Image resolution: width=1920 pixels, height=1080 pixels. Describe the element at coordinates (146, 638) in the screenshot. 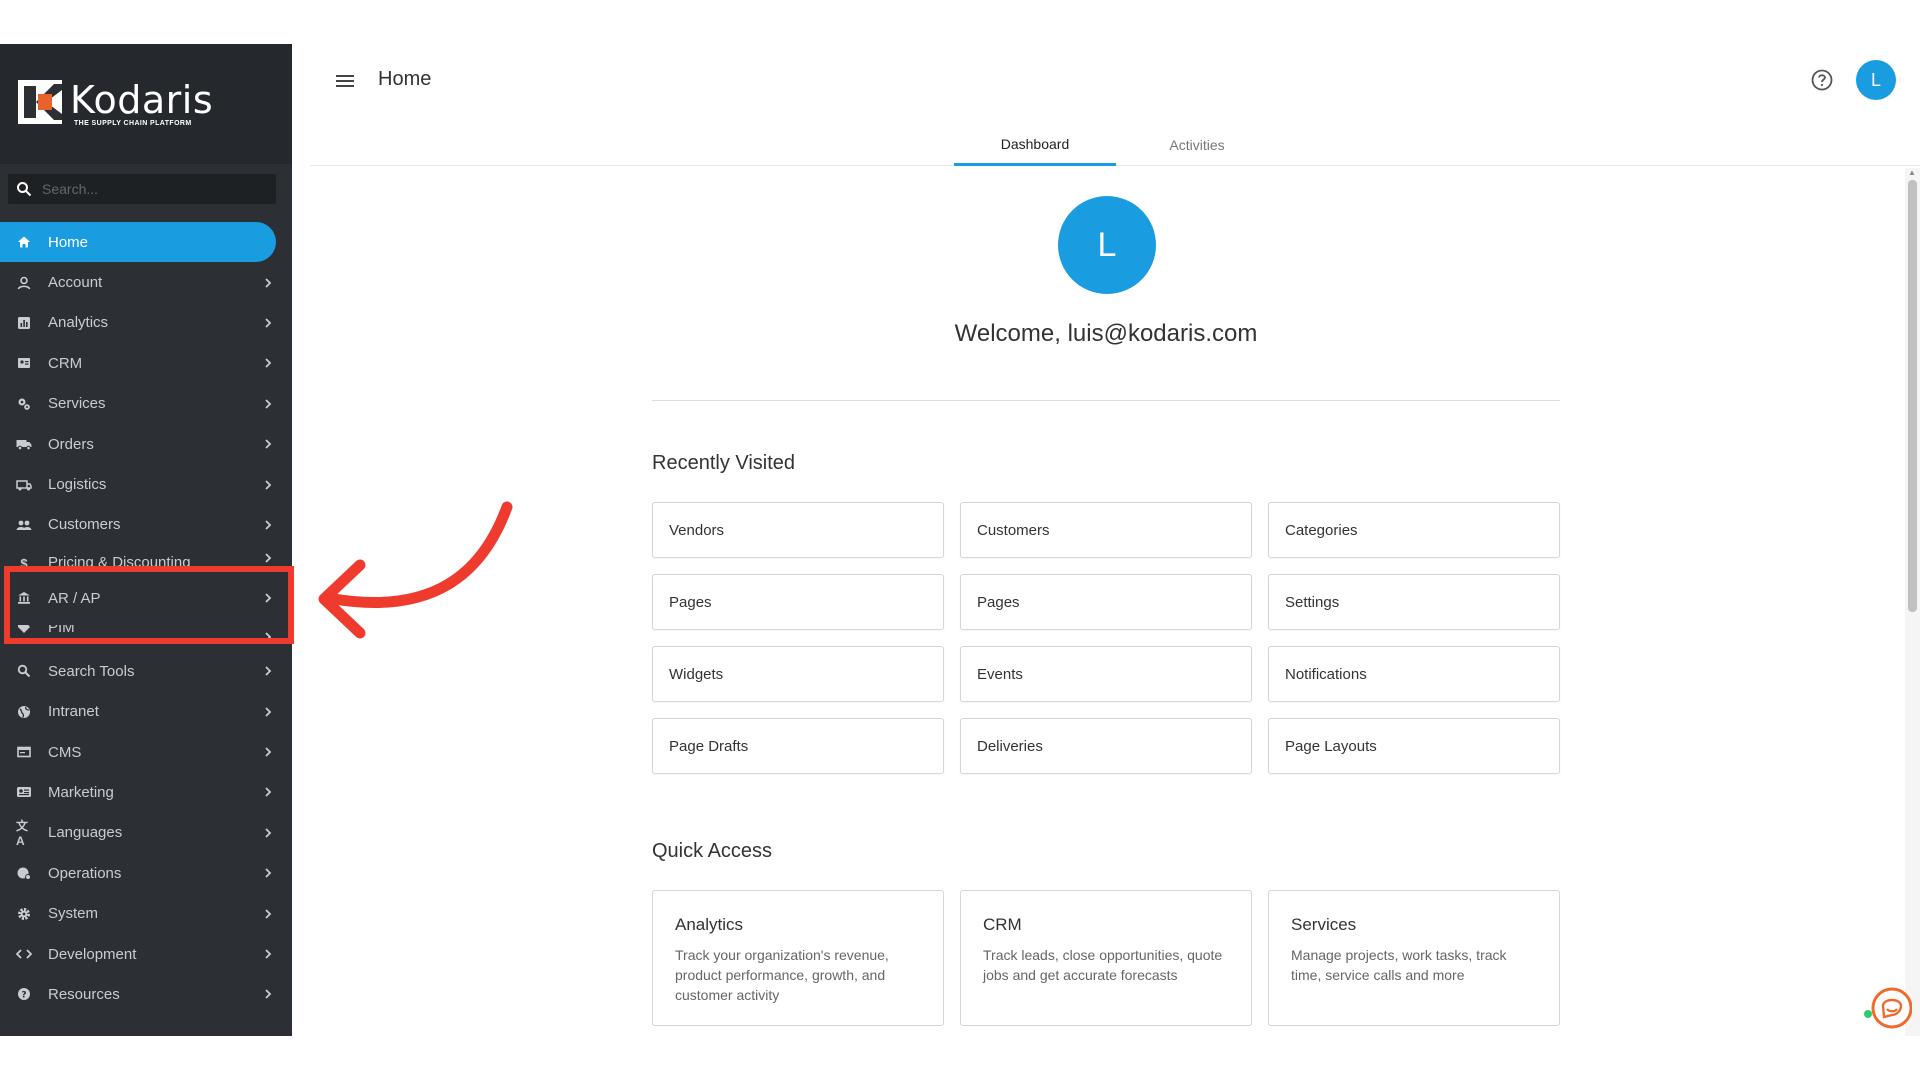

I see `sidebar-item-pim: PIM` at that location.